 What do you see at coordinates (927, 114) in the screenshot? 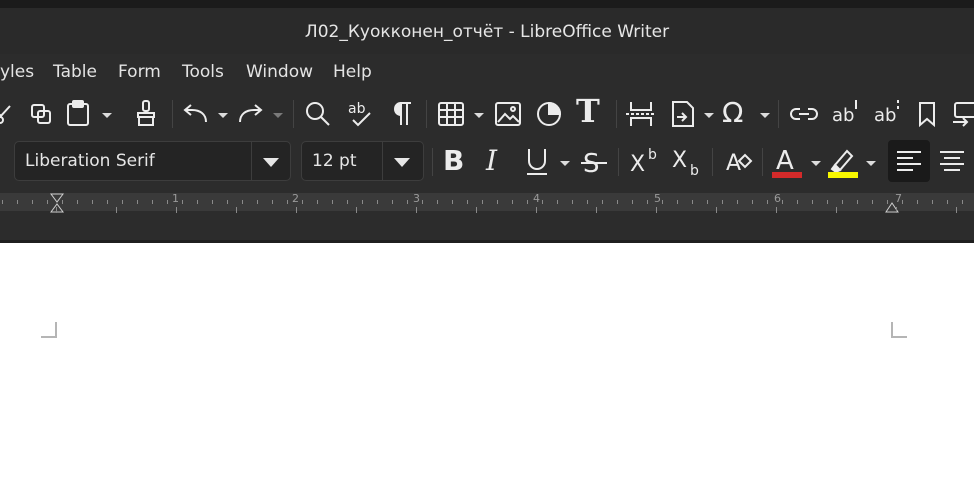
I see `bookmark-icon` at bounding box center [927, 114].